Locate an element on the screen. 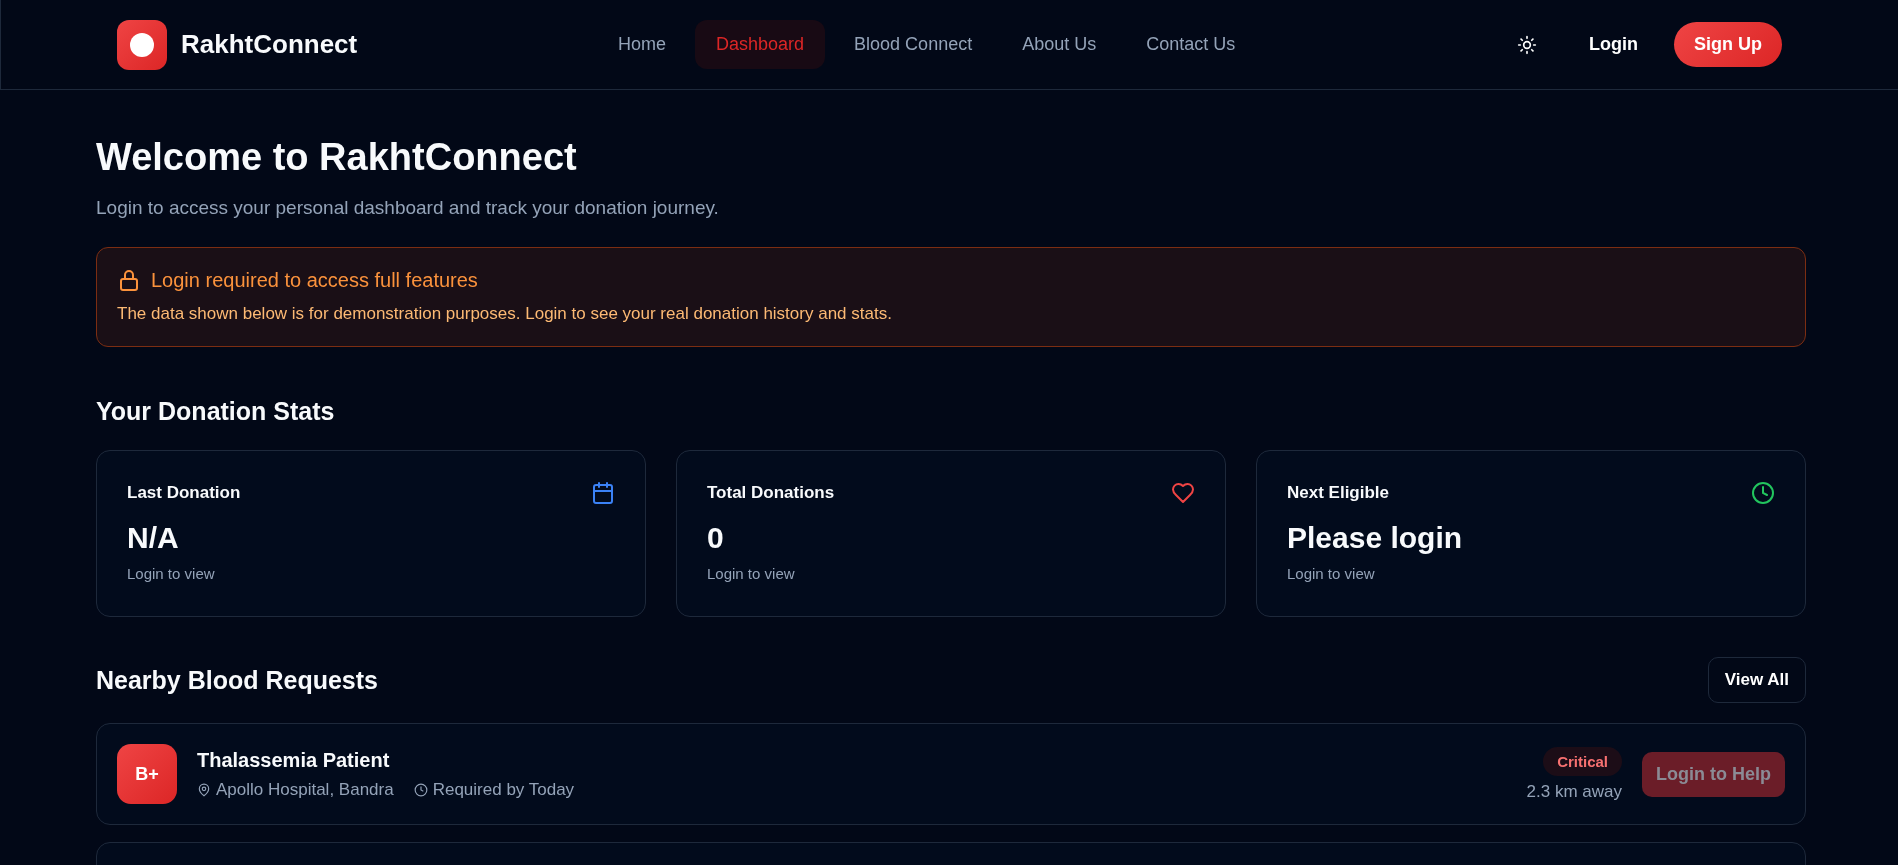 The width and height of the screenshot is (1898, 865). calendar-icon is located at coordinates (603, 493).